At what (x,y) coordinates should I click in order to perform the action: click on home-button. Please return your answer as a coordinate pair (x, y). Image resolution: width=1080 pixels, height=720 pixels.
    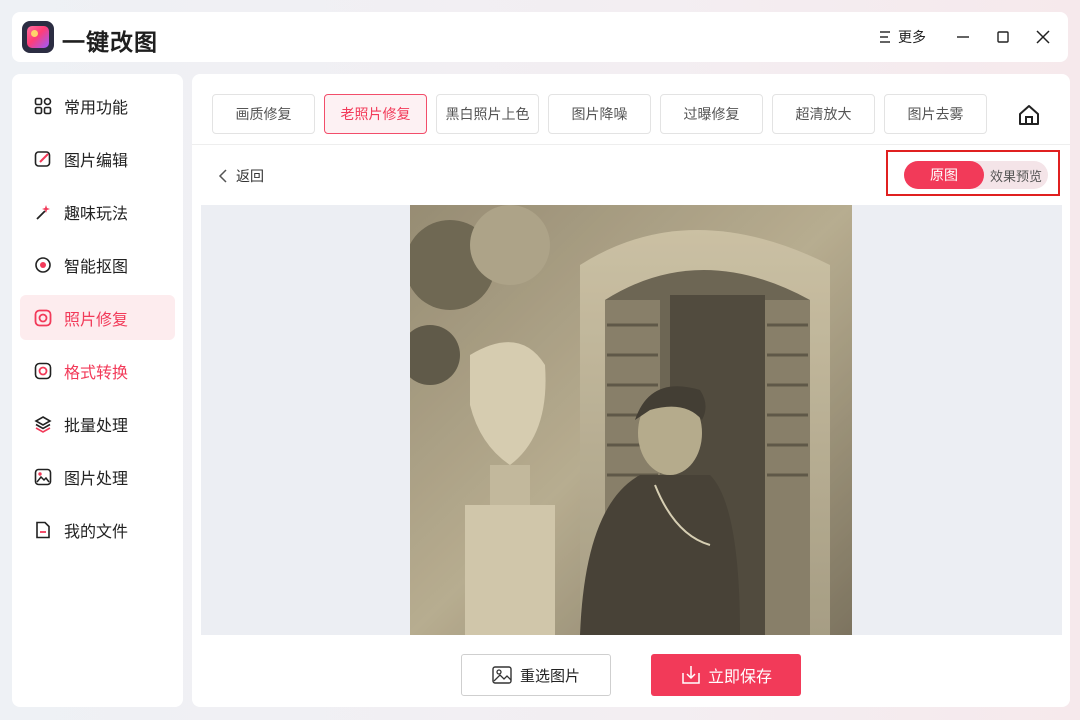
    Looking at the image, I should click on (1029, 115).